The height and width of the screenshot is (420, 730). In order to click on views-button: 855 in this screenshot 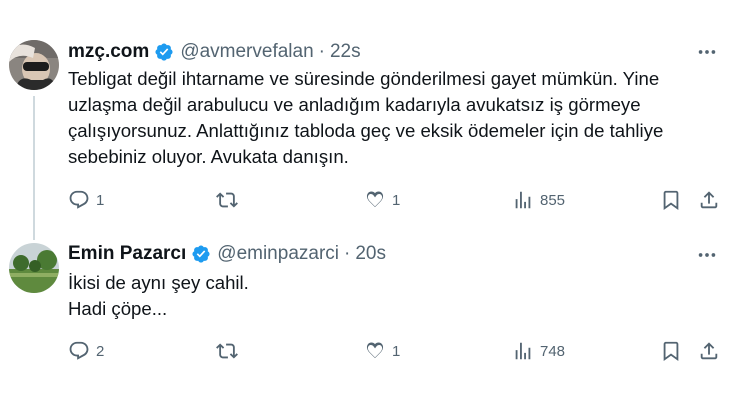, I will do `click(538, 200)`.